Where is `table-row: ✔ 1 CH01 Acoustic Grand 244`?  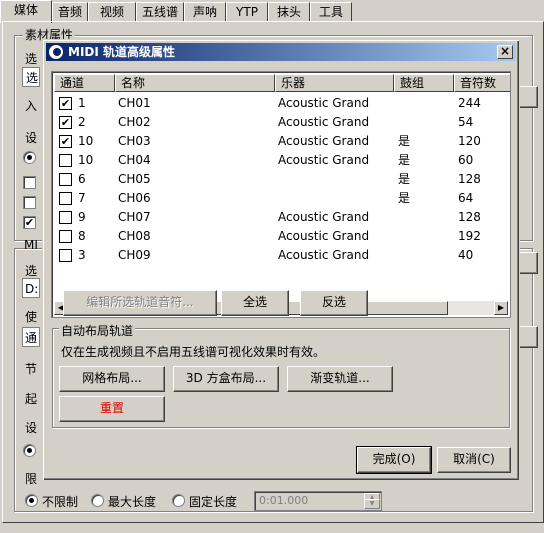 table-row: ✔ 1 CH01 Acoustic Grand 244 is located at coordinates (281, 103).